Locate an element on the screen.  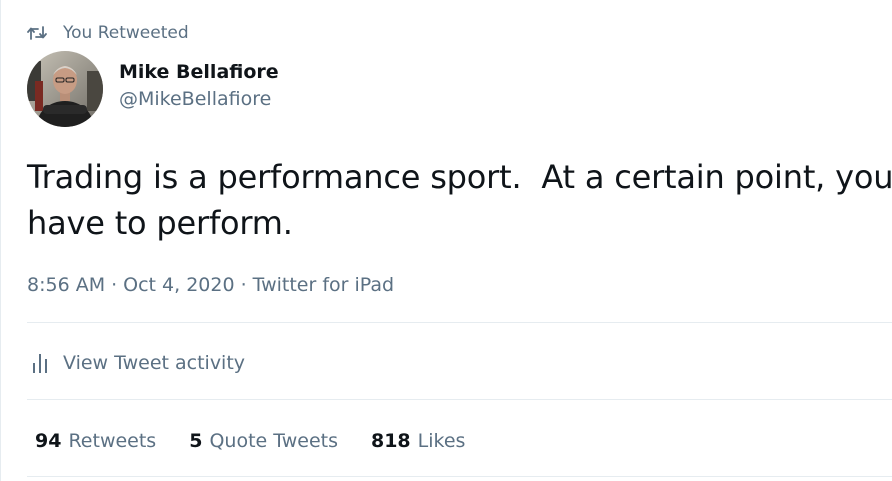
retweet-context-label: You Retweeted is located at coordinates (126, 33).